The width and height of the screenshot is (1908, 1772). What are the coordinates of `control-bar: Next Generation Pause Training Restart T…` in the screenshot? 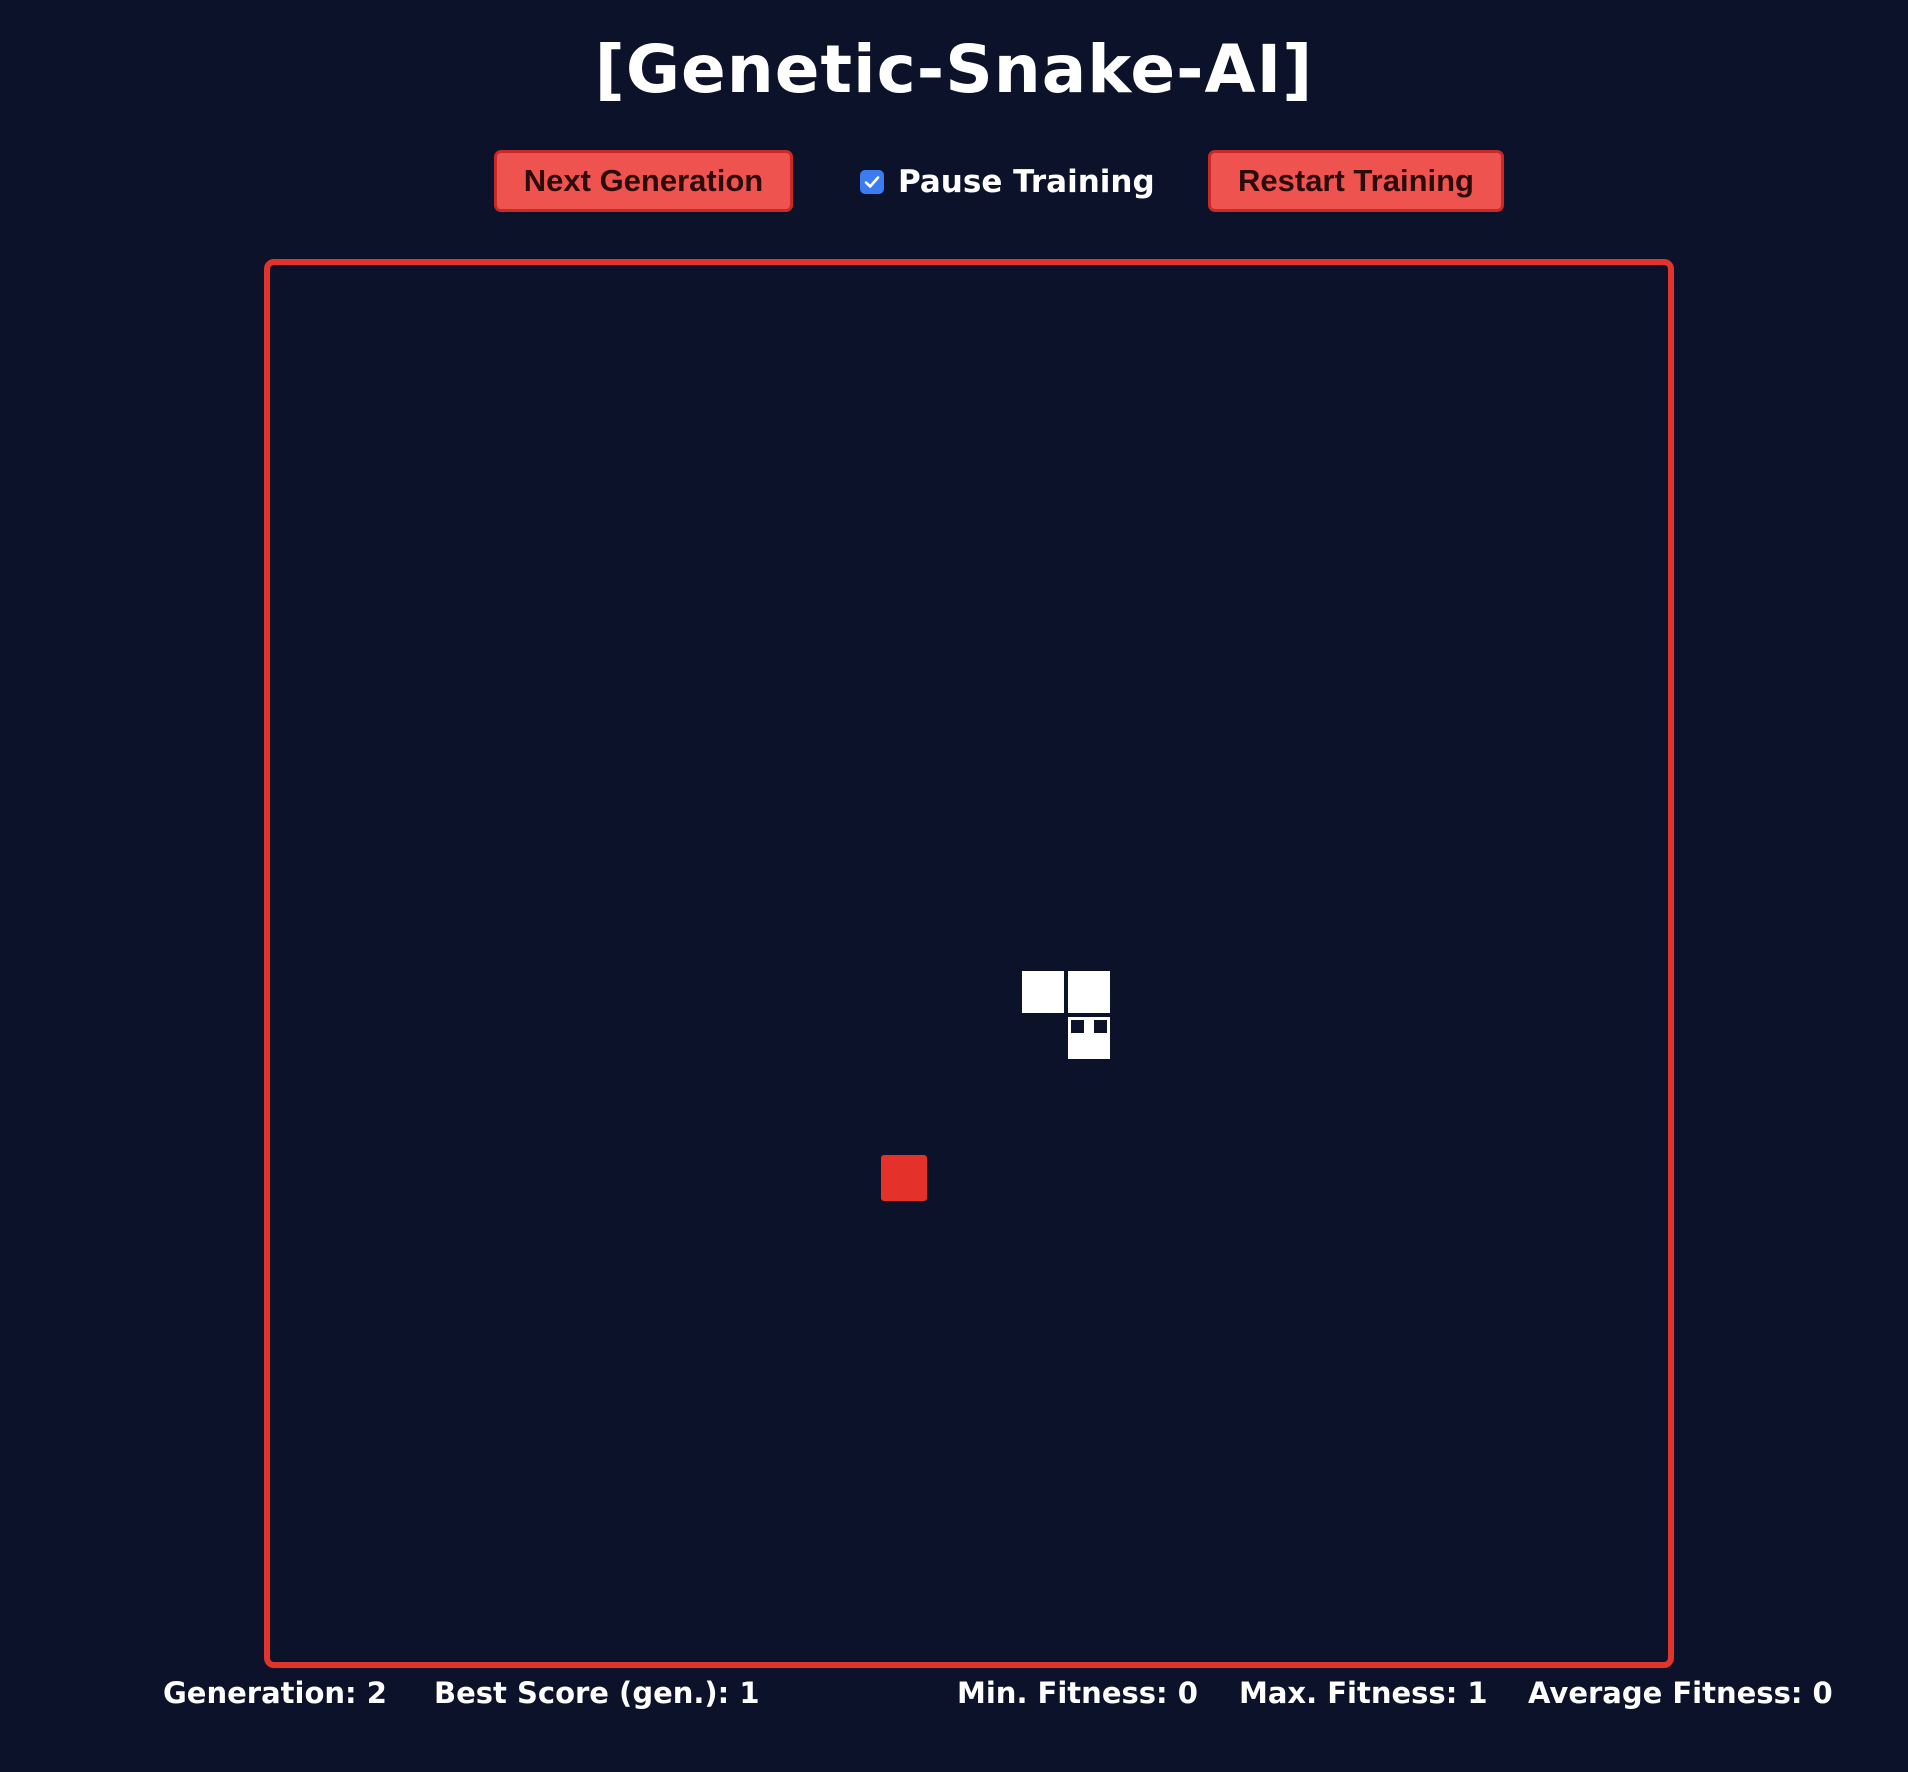 It's located at (954, 184).